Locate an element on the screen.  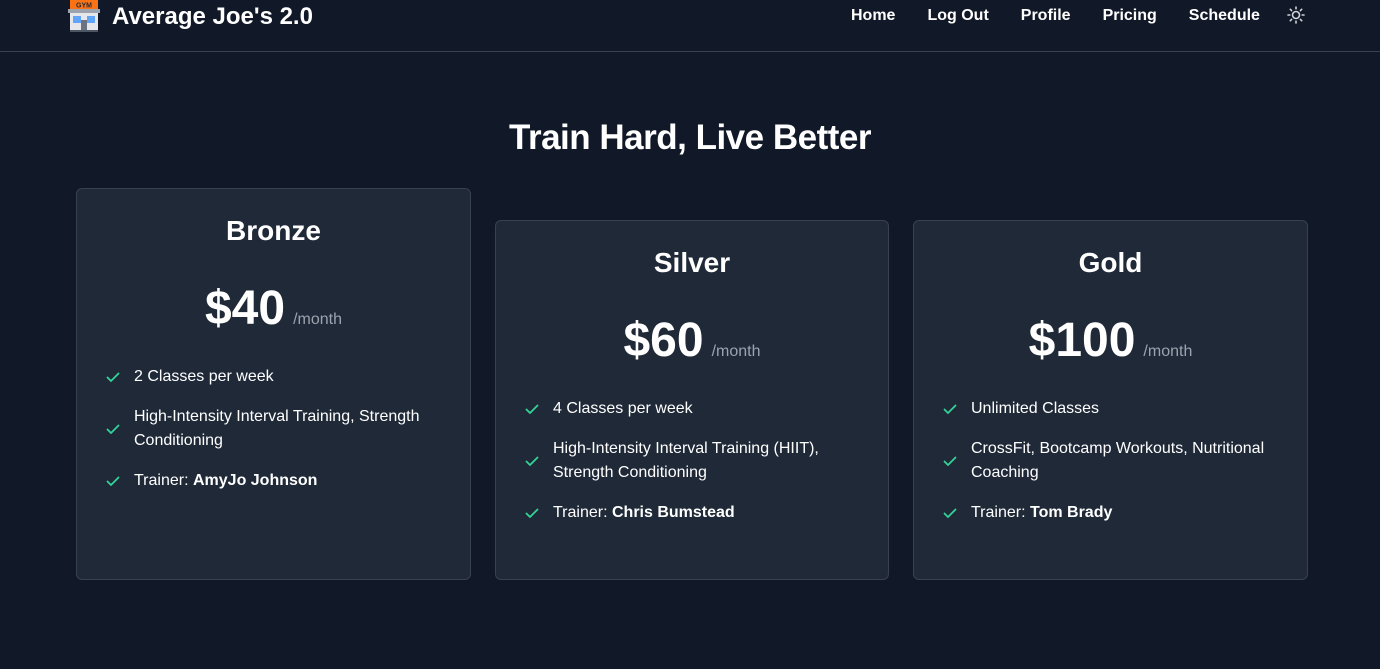
trainer-line: Trainer: Tom Brady is located at coordinates (1041, 513).